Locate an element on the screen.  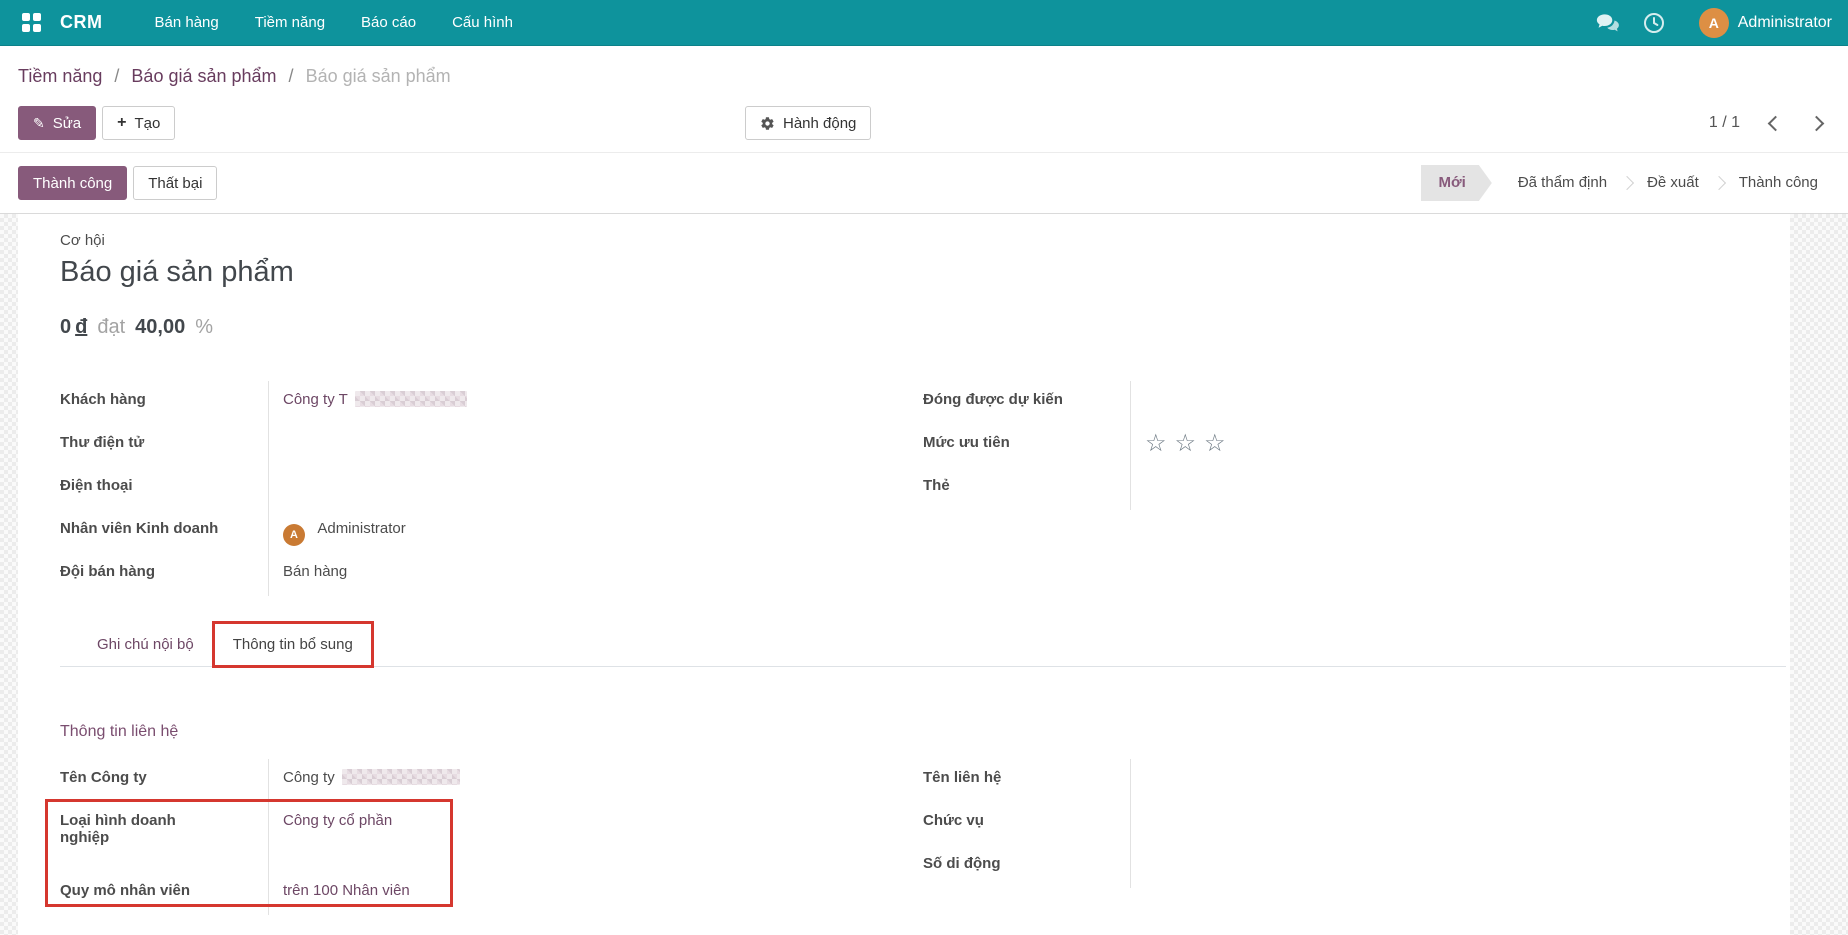
notebook-tabs: Ghi chú nội bộ Thông tin bổ sung is located at coordinates (923, 644).